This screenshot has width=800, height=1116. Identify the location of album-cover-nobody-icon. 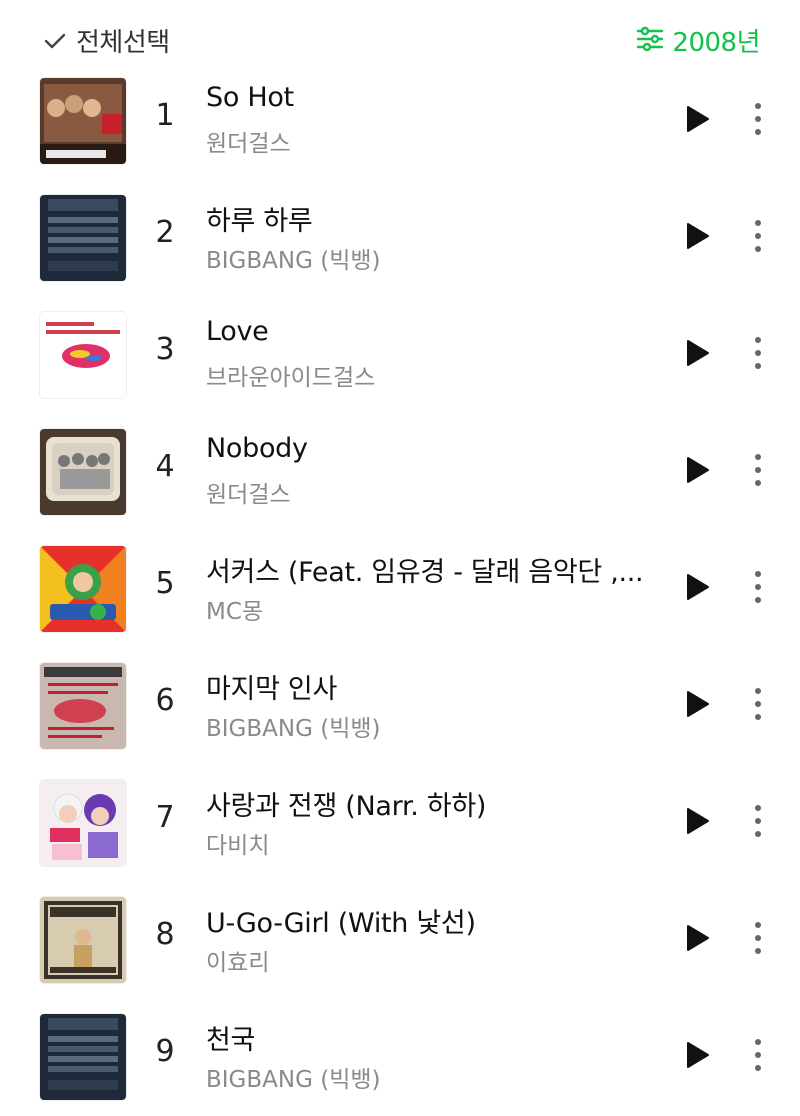
(83, 472).